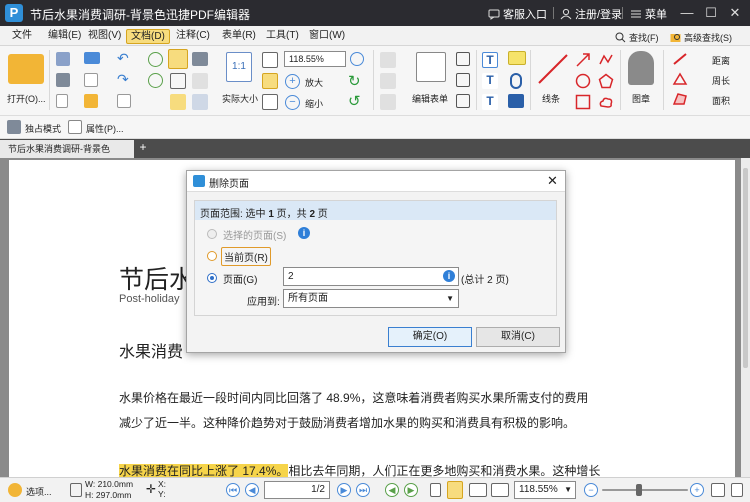  Describe the element at coordinates (680, 99) in the screenshot. I see `area-icon` at that location.